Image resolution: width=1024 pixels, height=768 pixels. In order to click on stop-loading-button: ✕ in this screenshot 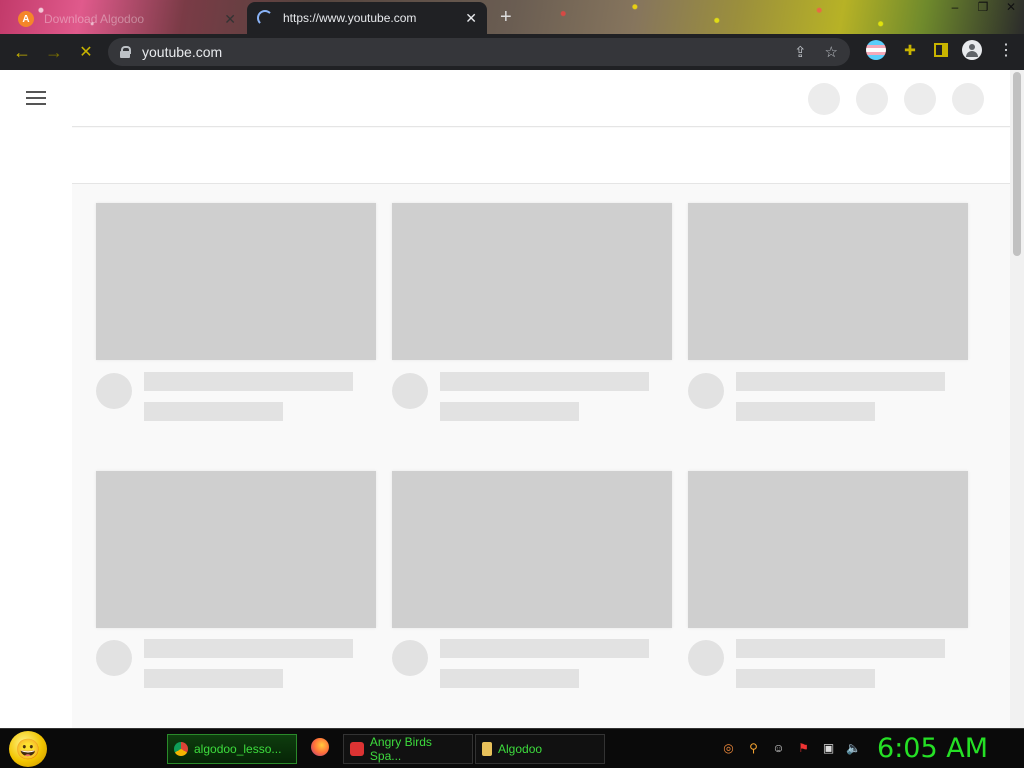, I will do `click(86, 52)`.